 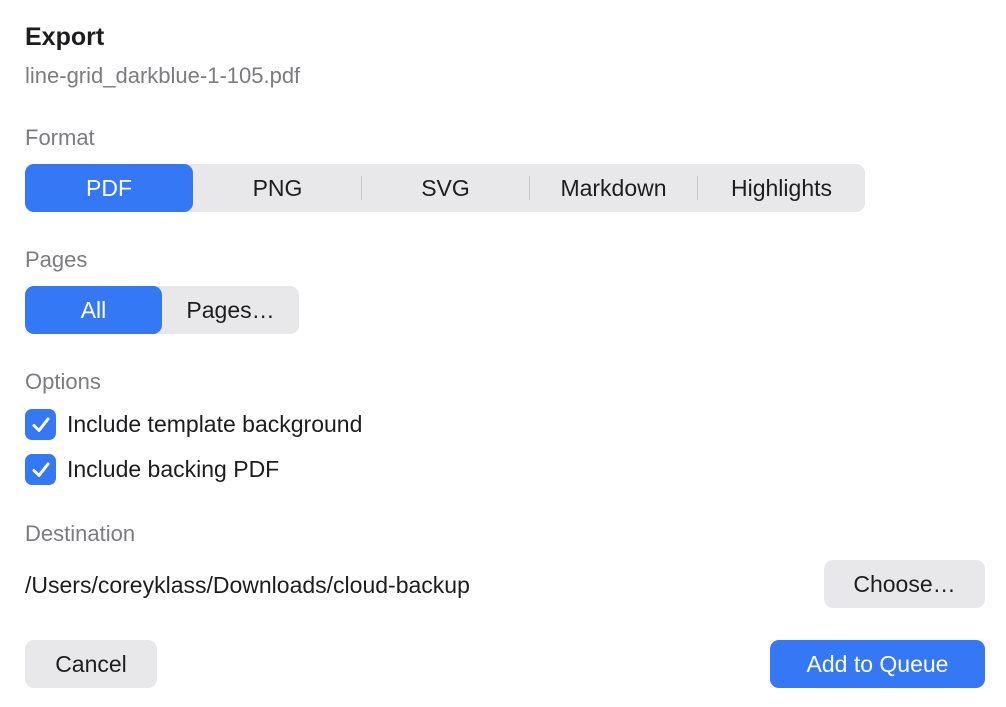 I want to click on format-option-pdf: PDF, so click(x=109, y=188).